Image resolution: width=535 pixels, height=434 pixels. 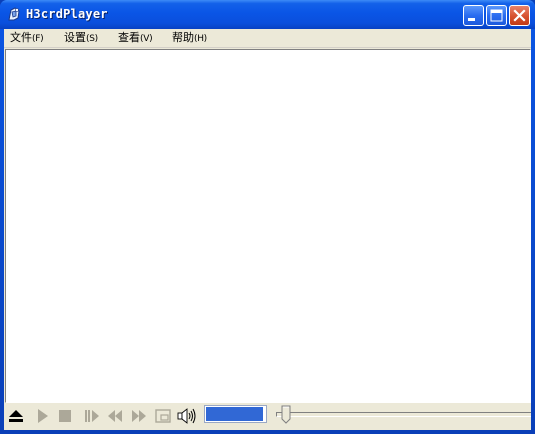 What do you see at coordinates (21, 37) in the screenshot?
I see `menu-file-label: 文件` at bounding box center [21, 37].